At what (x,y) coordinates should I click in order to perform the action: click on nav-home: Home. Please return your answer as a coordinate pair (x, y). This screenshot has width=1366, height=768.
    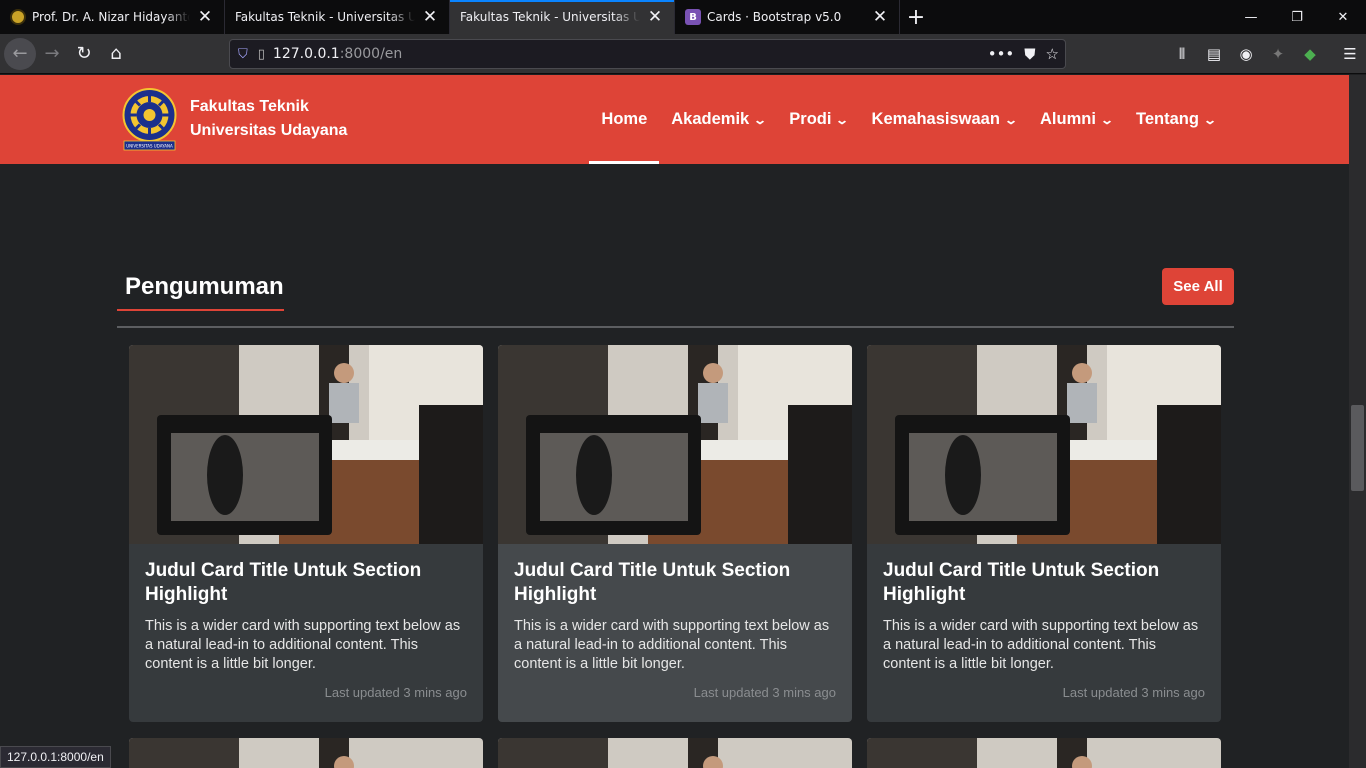
    Looking at the image, I should click on (624, 119).